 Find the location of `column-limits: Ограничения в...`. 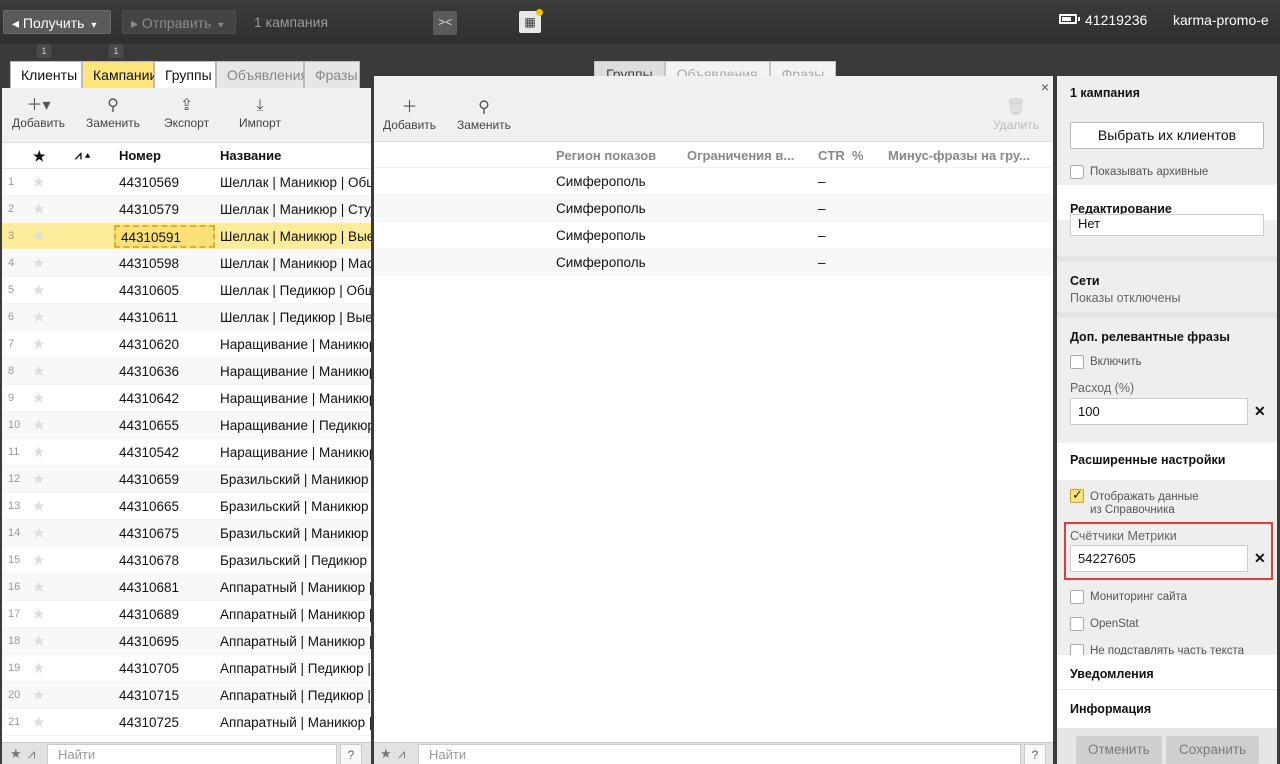

column-limits: Ограничения в... is located at coordinates (740, 155).